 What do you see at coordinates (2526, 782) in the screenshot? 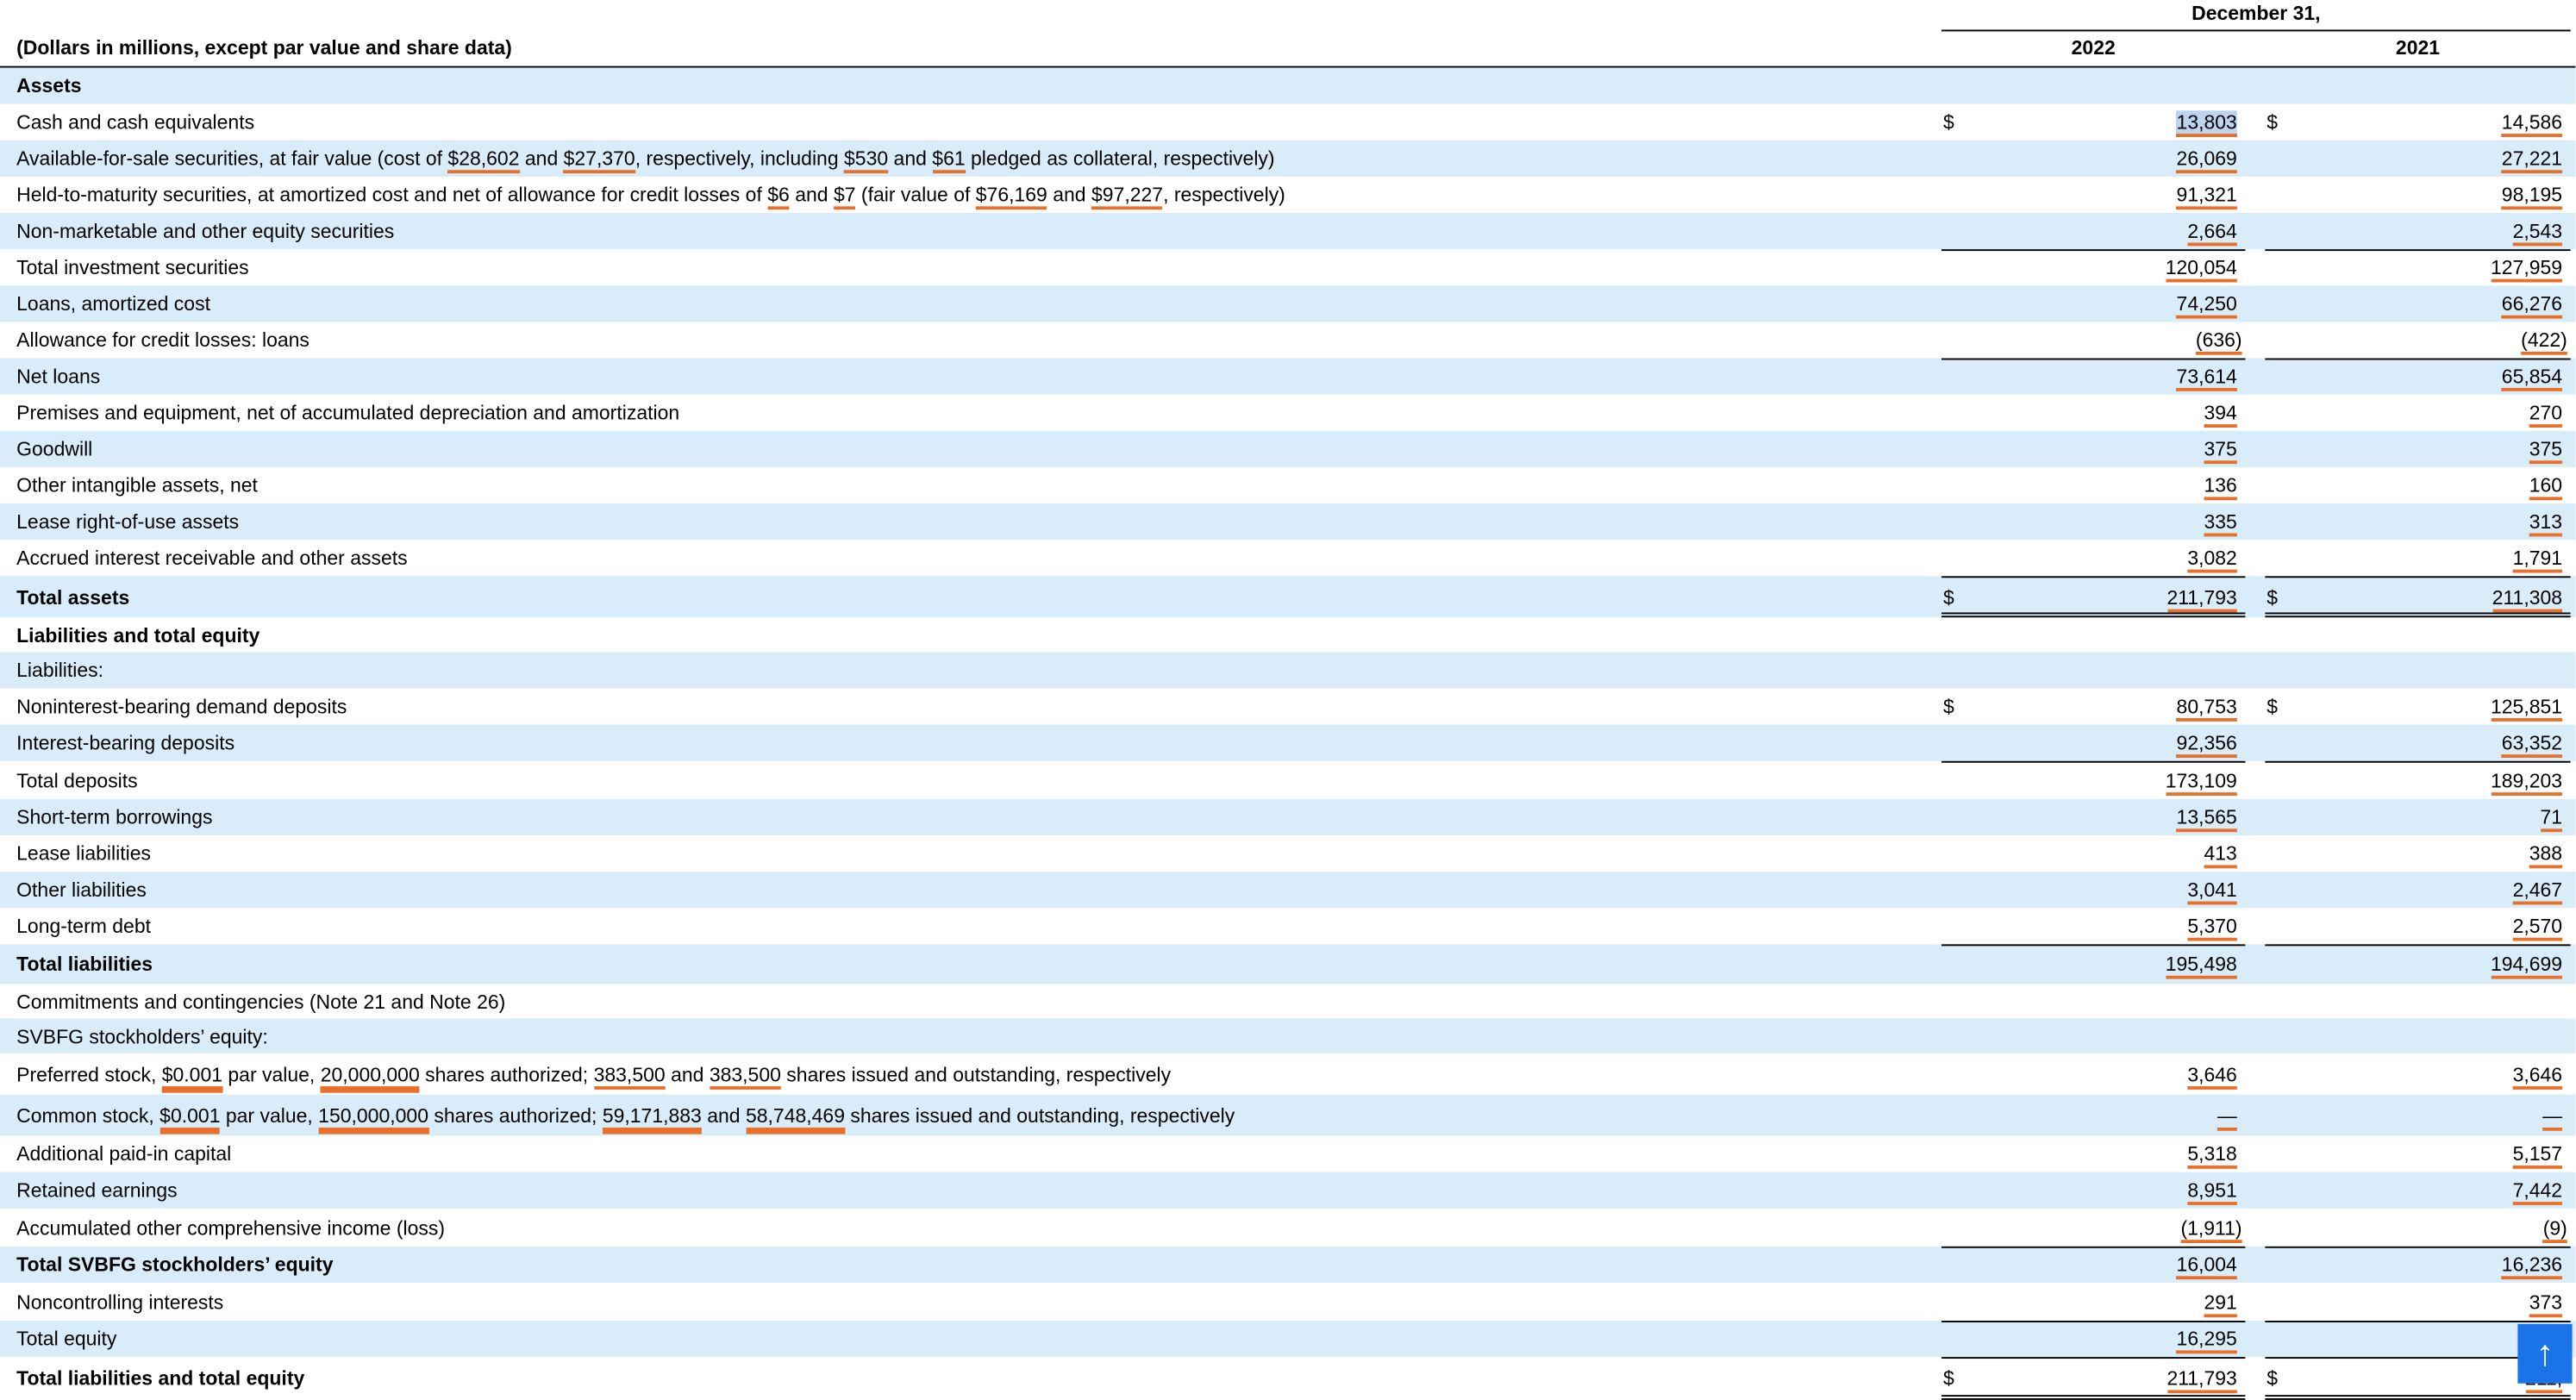
I see `value-2021: 189,203` at bounding box center [2526, 782].